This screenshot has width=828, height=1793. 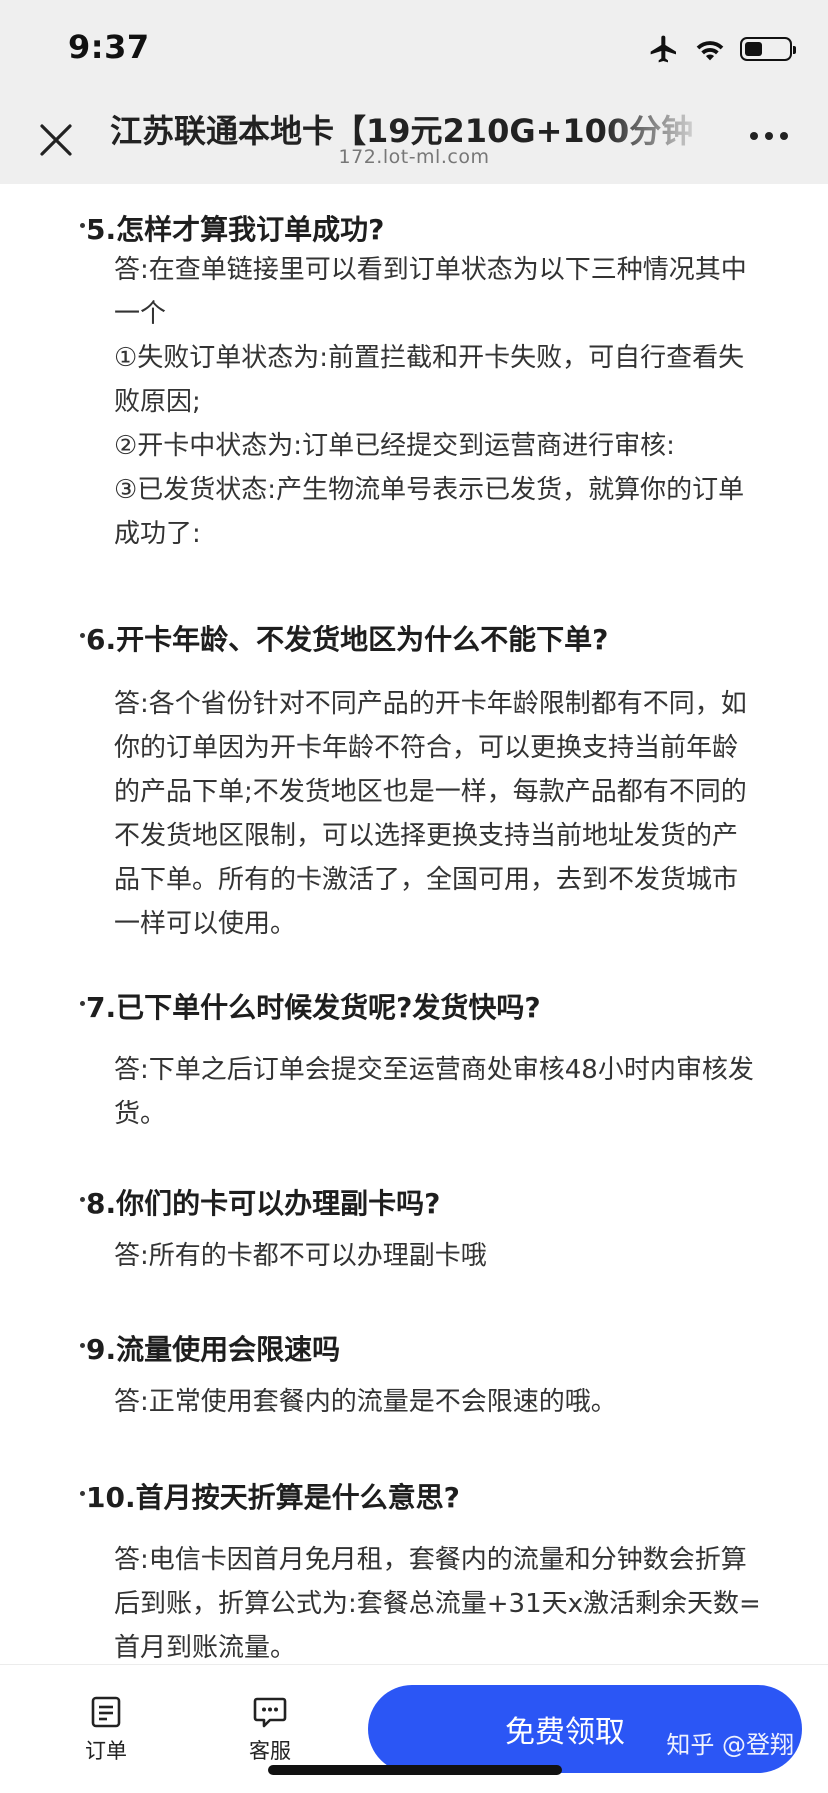 What do you see at coordinates (415, 1770) in the screenshot?
I see `home-indicator` at bounding box center [415, 1770].